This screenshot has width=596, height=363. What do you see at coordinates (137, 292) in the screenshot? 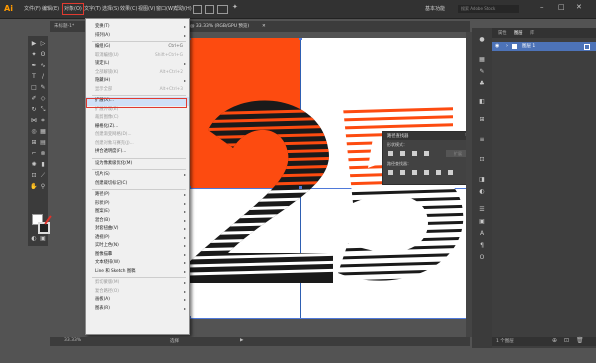
I see `object-menu-item: 复合路径(O) ▸` at bounding box center [137, 292].